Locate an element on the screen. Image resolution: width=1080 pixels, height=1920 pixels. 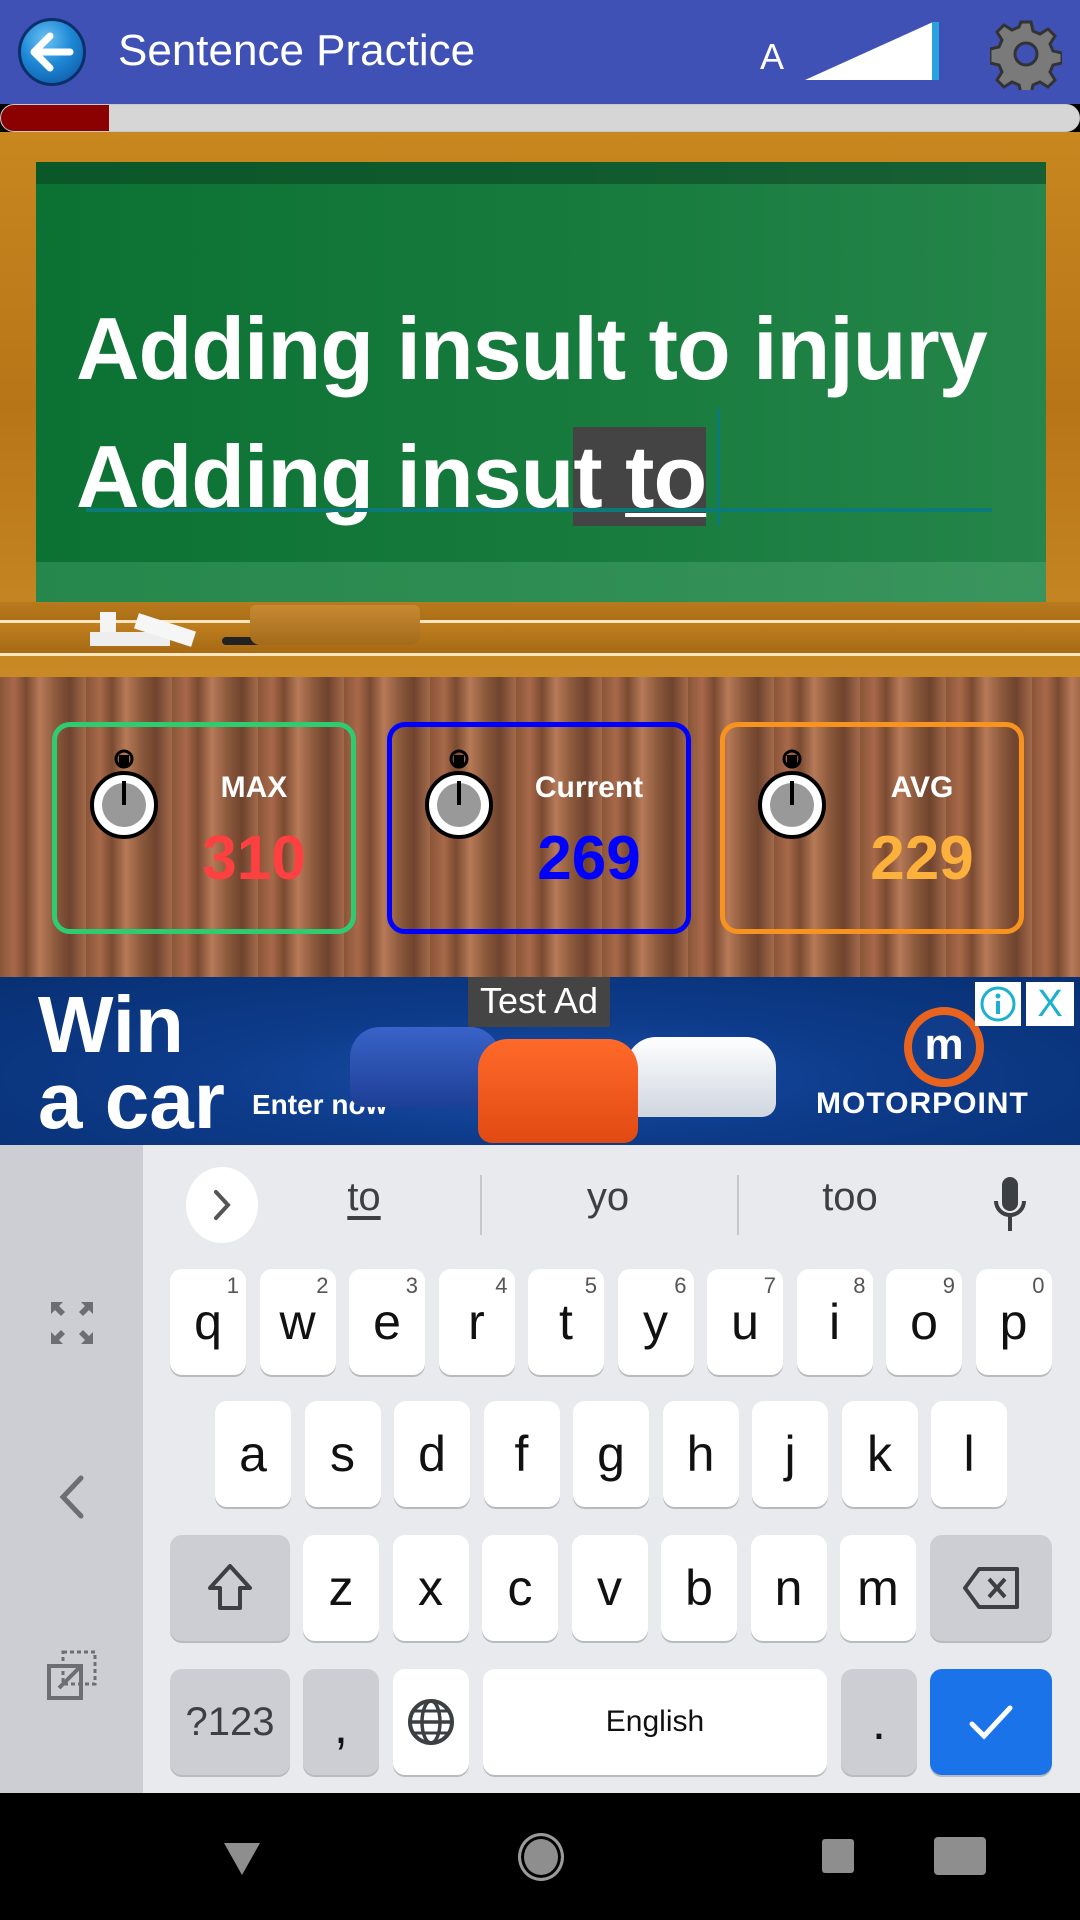
stat-value: 310 is located at coordinates (254, 858).